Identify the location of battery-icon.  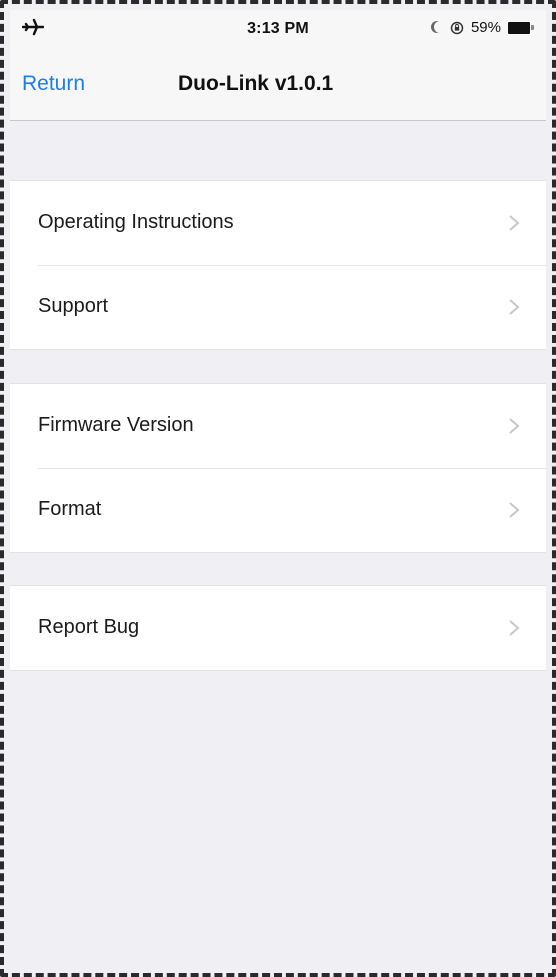
(521, 27).